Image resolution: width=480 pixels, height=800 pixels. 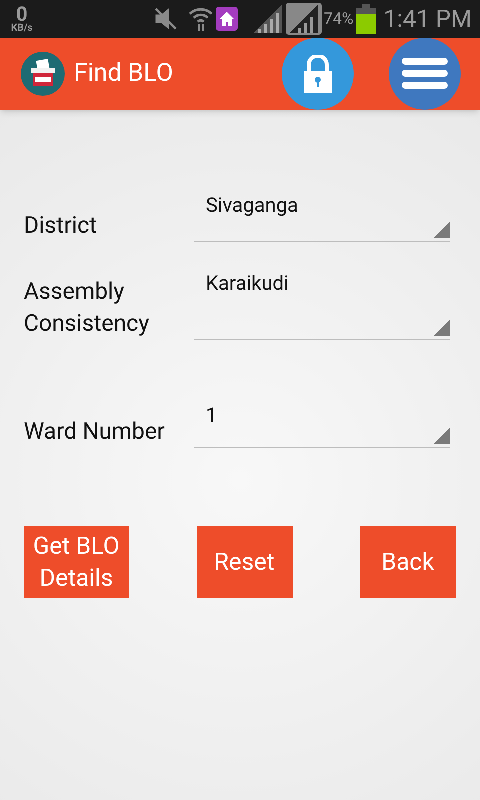 What do you see at coordinates (43, 74) in the screenshot?
I see `ballot-box-icon` at bounding box center [43, 74].